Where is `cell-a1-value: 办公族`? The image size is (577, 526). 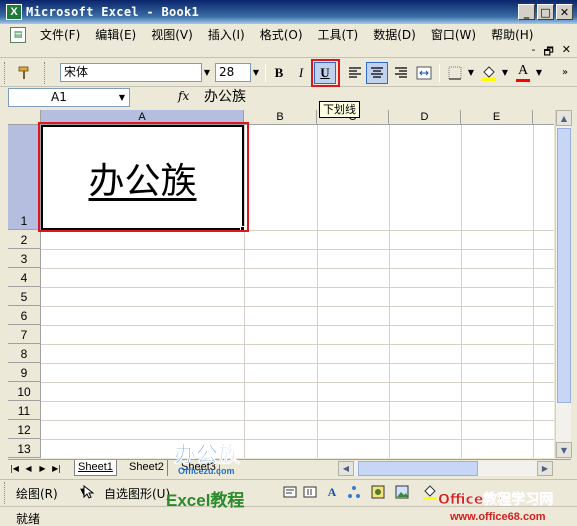
cell-a1-value: 办公族 is located at coordinates (142, 181).